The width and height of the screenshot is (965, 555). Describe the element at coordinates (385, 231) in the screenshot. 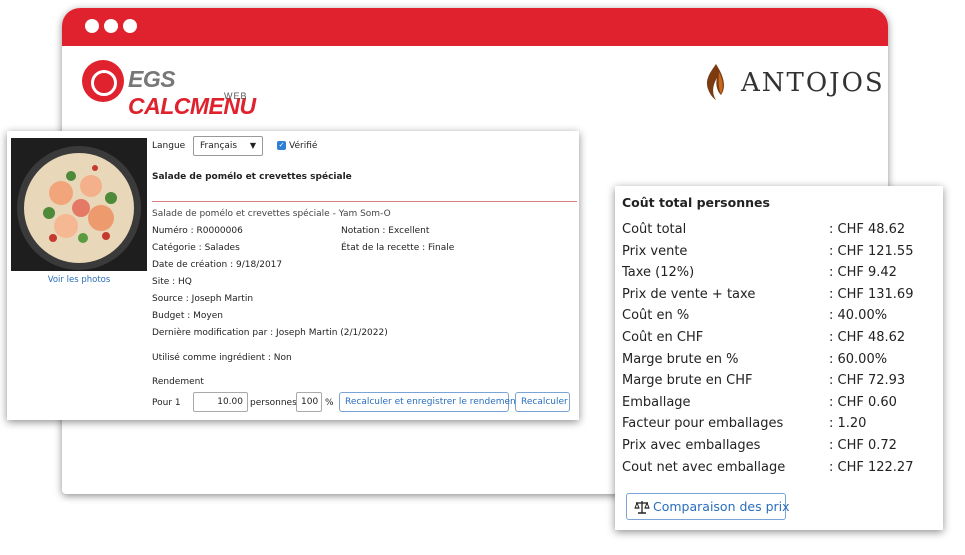

I see `recipe-rating: Notation : Excellent` at that location.